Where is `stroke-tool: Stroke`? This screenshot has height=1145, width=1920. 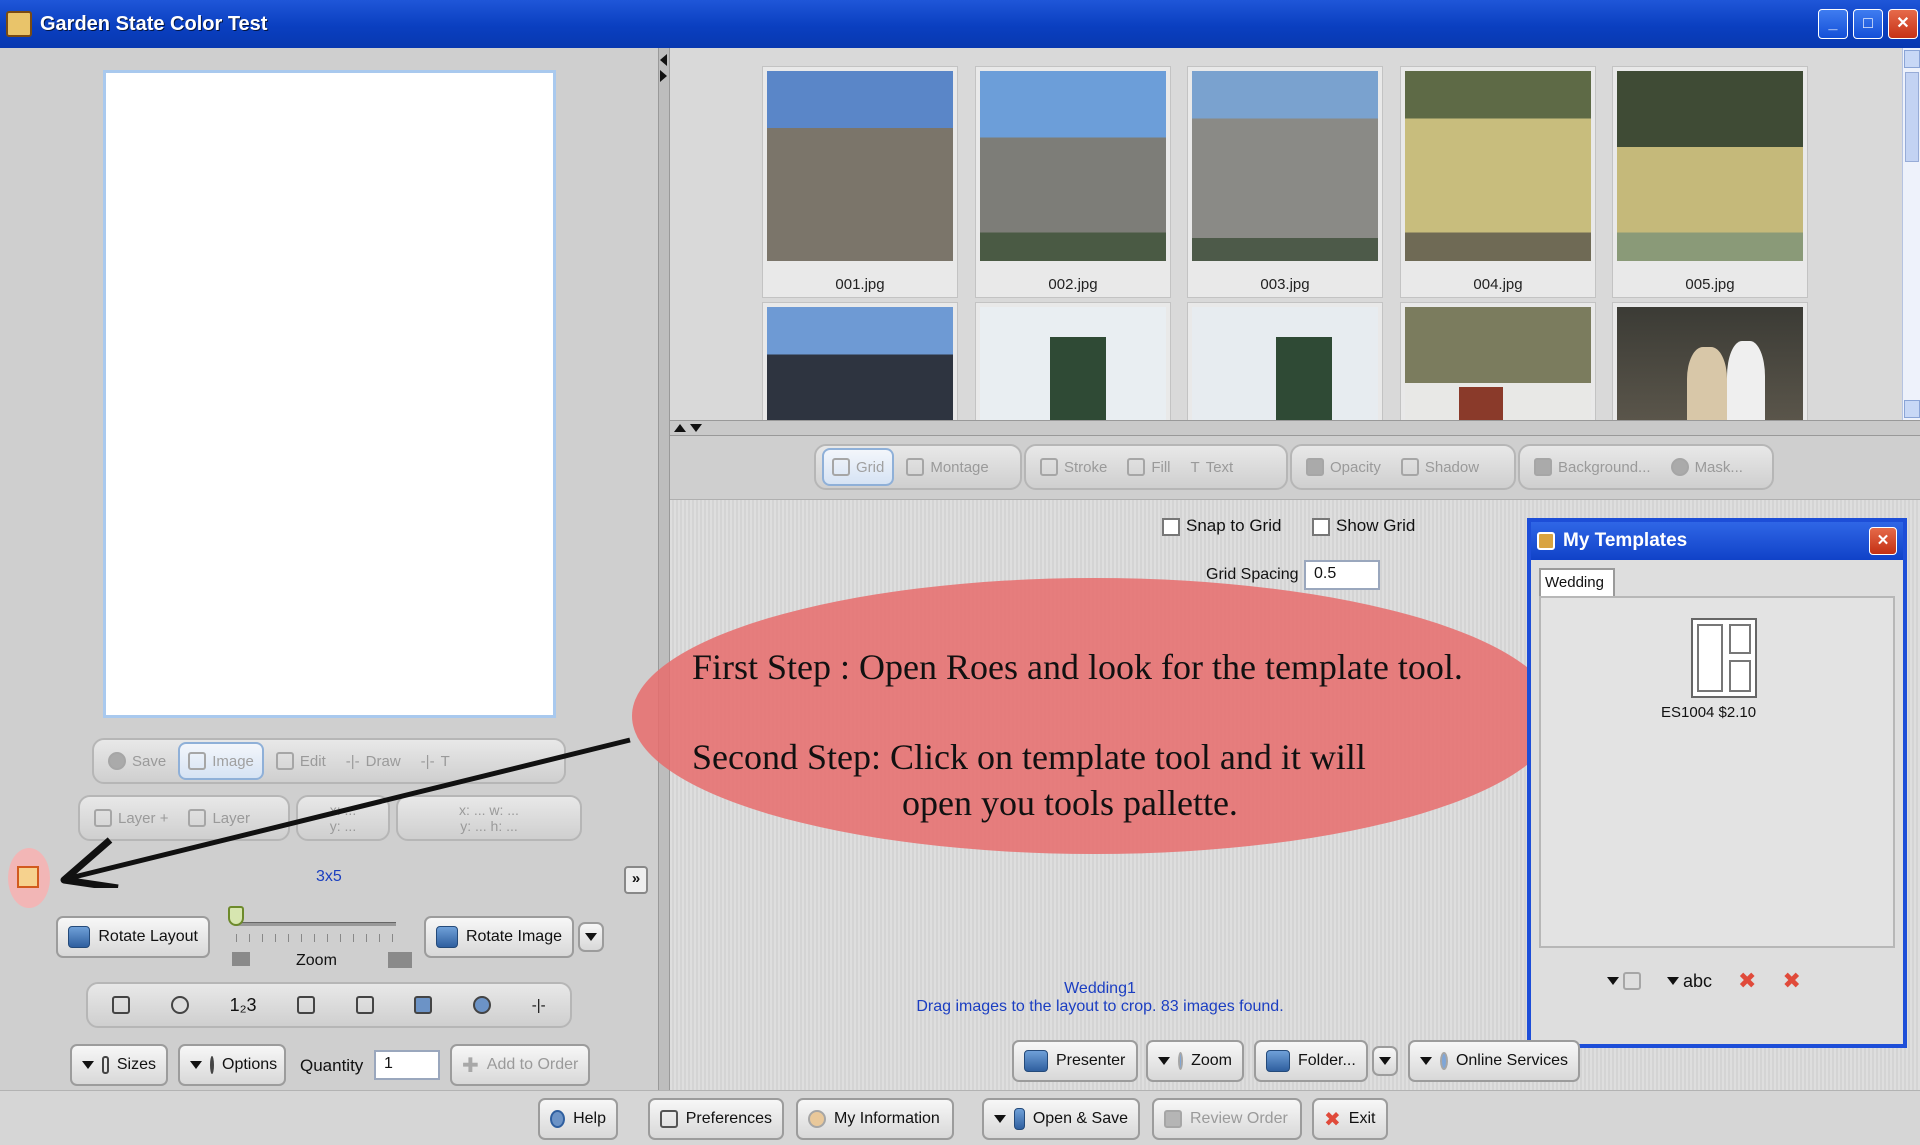
stroke-tool: Stroke is located at coordinates (1073, 467).